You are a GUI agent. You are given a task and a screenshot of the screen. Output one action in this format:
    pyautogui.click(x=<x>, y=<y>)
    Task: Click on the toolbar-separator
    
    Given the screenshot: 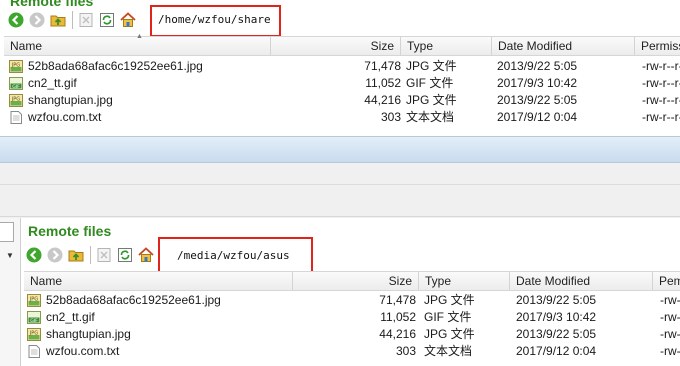 What is the action you would take?
    pyautogui.click(x=90, y=255)
    